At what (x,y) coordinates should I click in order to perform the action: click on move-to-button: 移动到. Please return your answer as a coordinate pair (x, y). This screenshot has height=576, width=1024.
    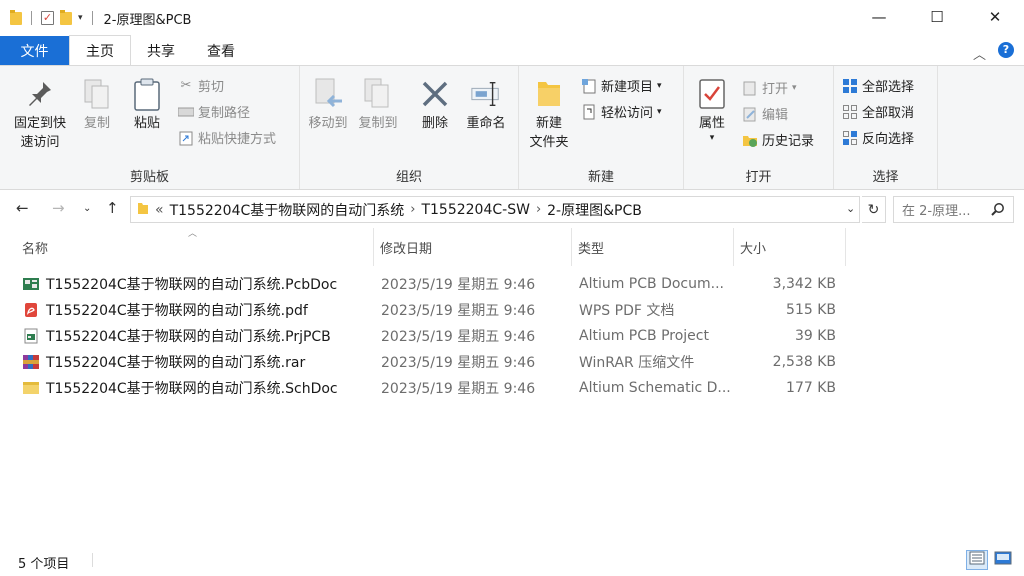
    Looking at the image, I should click on (328, 104).